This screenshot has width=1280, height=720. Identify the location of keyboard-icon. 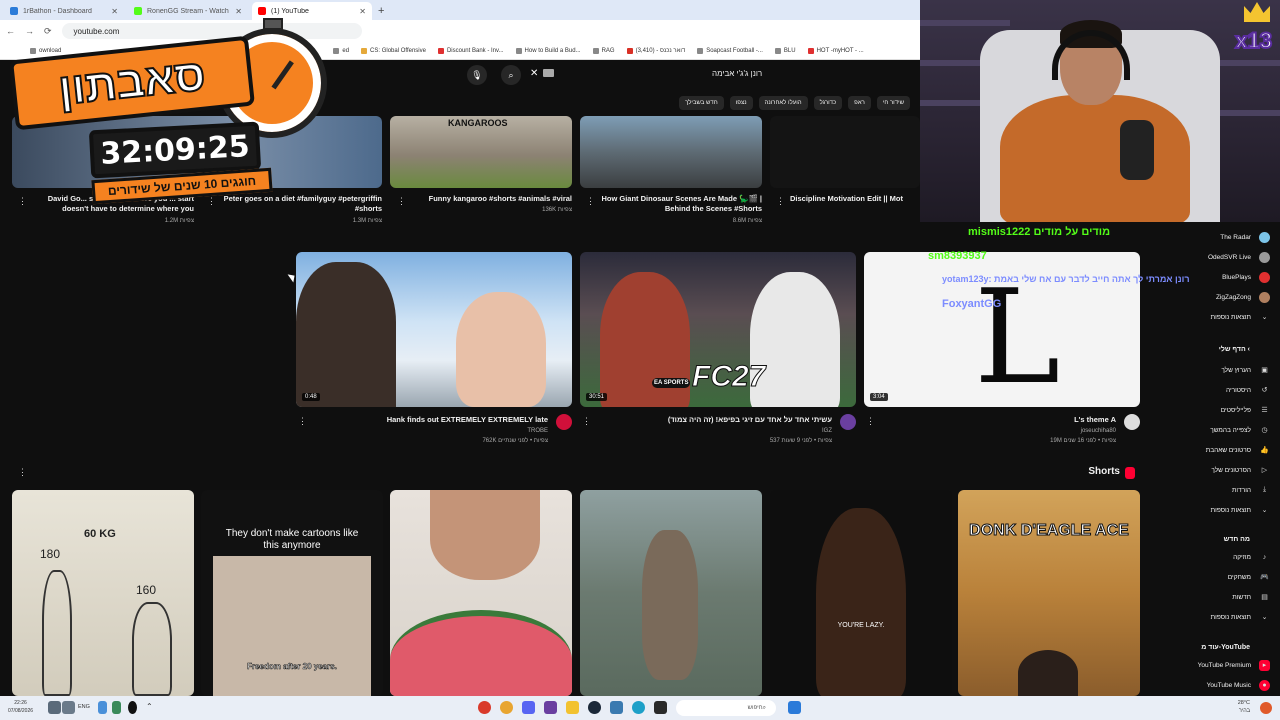
(548, 73).